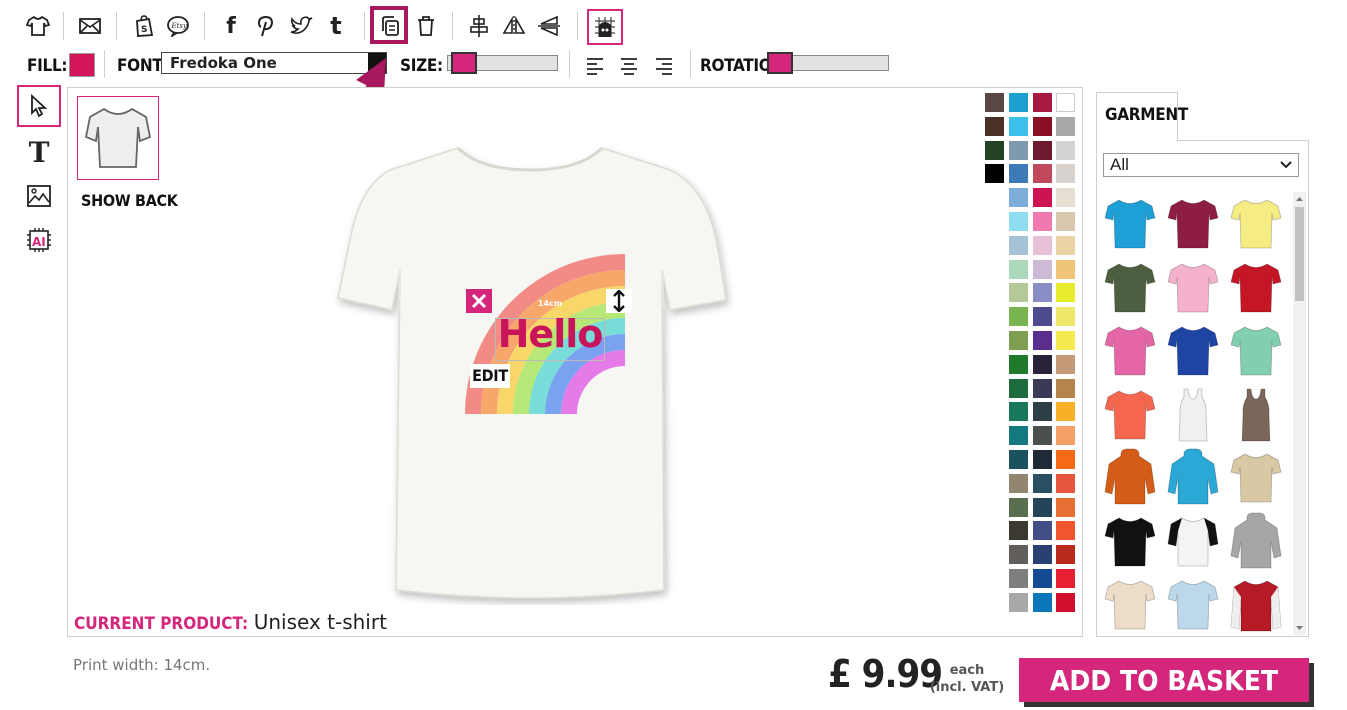  I want to click on rotation-slider-handle, so click(779, 63).